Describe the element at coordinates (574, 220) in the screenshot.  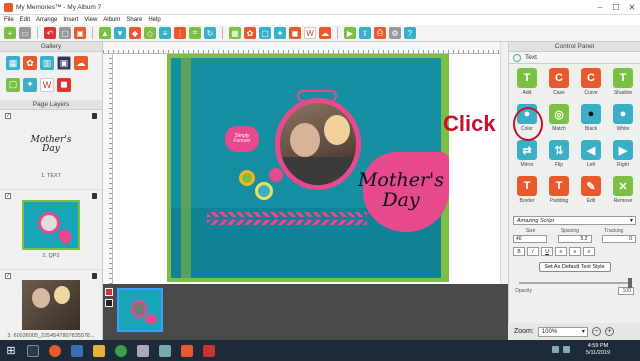
I see `font-select: Amazing Script` at that location.